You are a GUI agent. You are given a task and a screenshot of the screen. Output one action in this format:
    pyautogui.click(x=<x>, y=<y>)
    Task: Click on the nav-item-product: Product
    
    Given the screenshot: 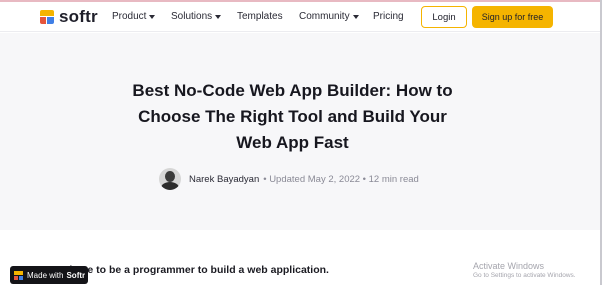 What is the action you would take?
    pyautogui.click(x=134, y=16)
    